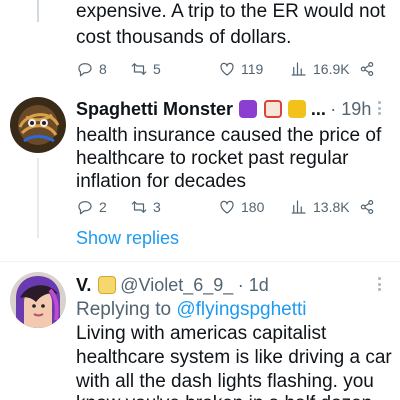  Describe the element at coordinates (234, 357) in the screenshot. I see `tweet-text-line: healthcare system is like driving a car` at that location.